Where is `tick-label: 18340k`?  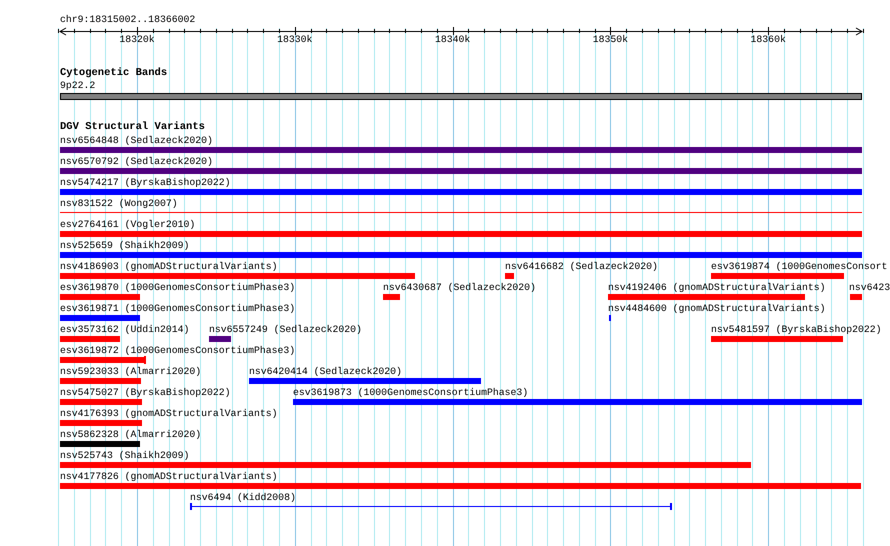 tick-label: 18340k is located at coordinates (452, 39).